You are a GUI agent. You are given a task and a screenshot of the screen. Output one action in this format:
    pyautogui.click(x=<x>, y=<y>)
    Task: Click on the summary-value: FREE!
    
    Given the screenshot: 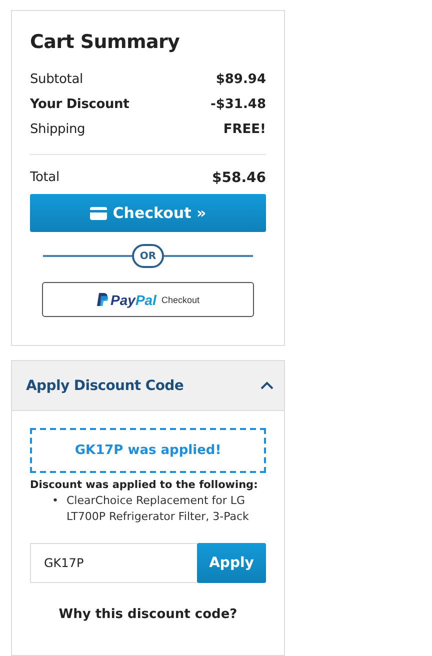 What is the action you would take?
    pyautogui.click(x=244, y=129)
    